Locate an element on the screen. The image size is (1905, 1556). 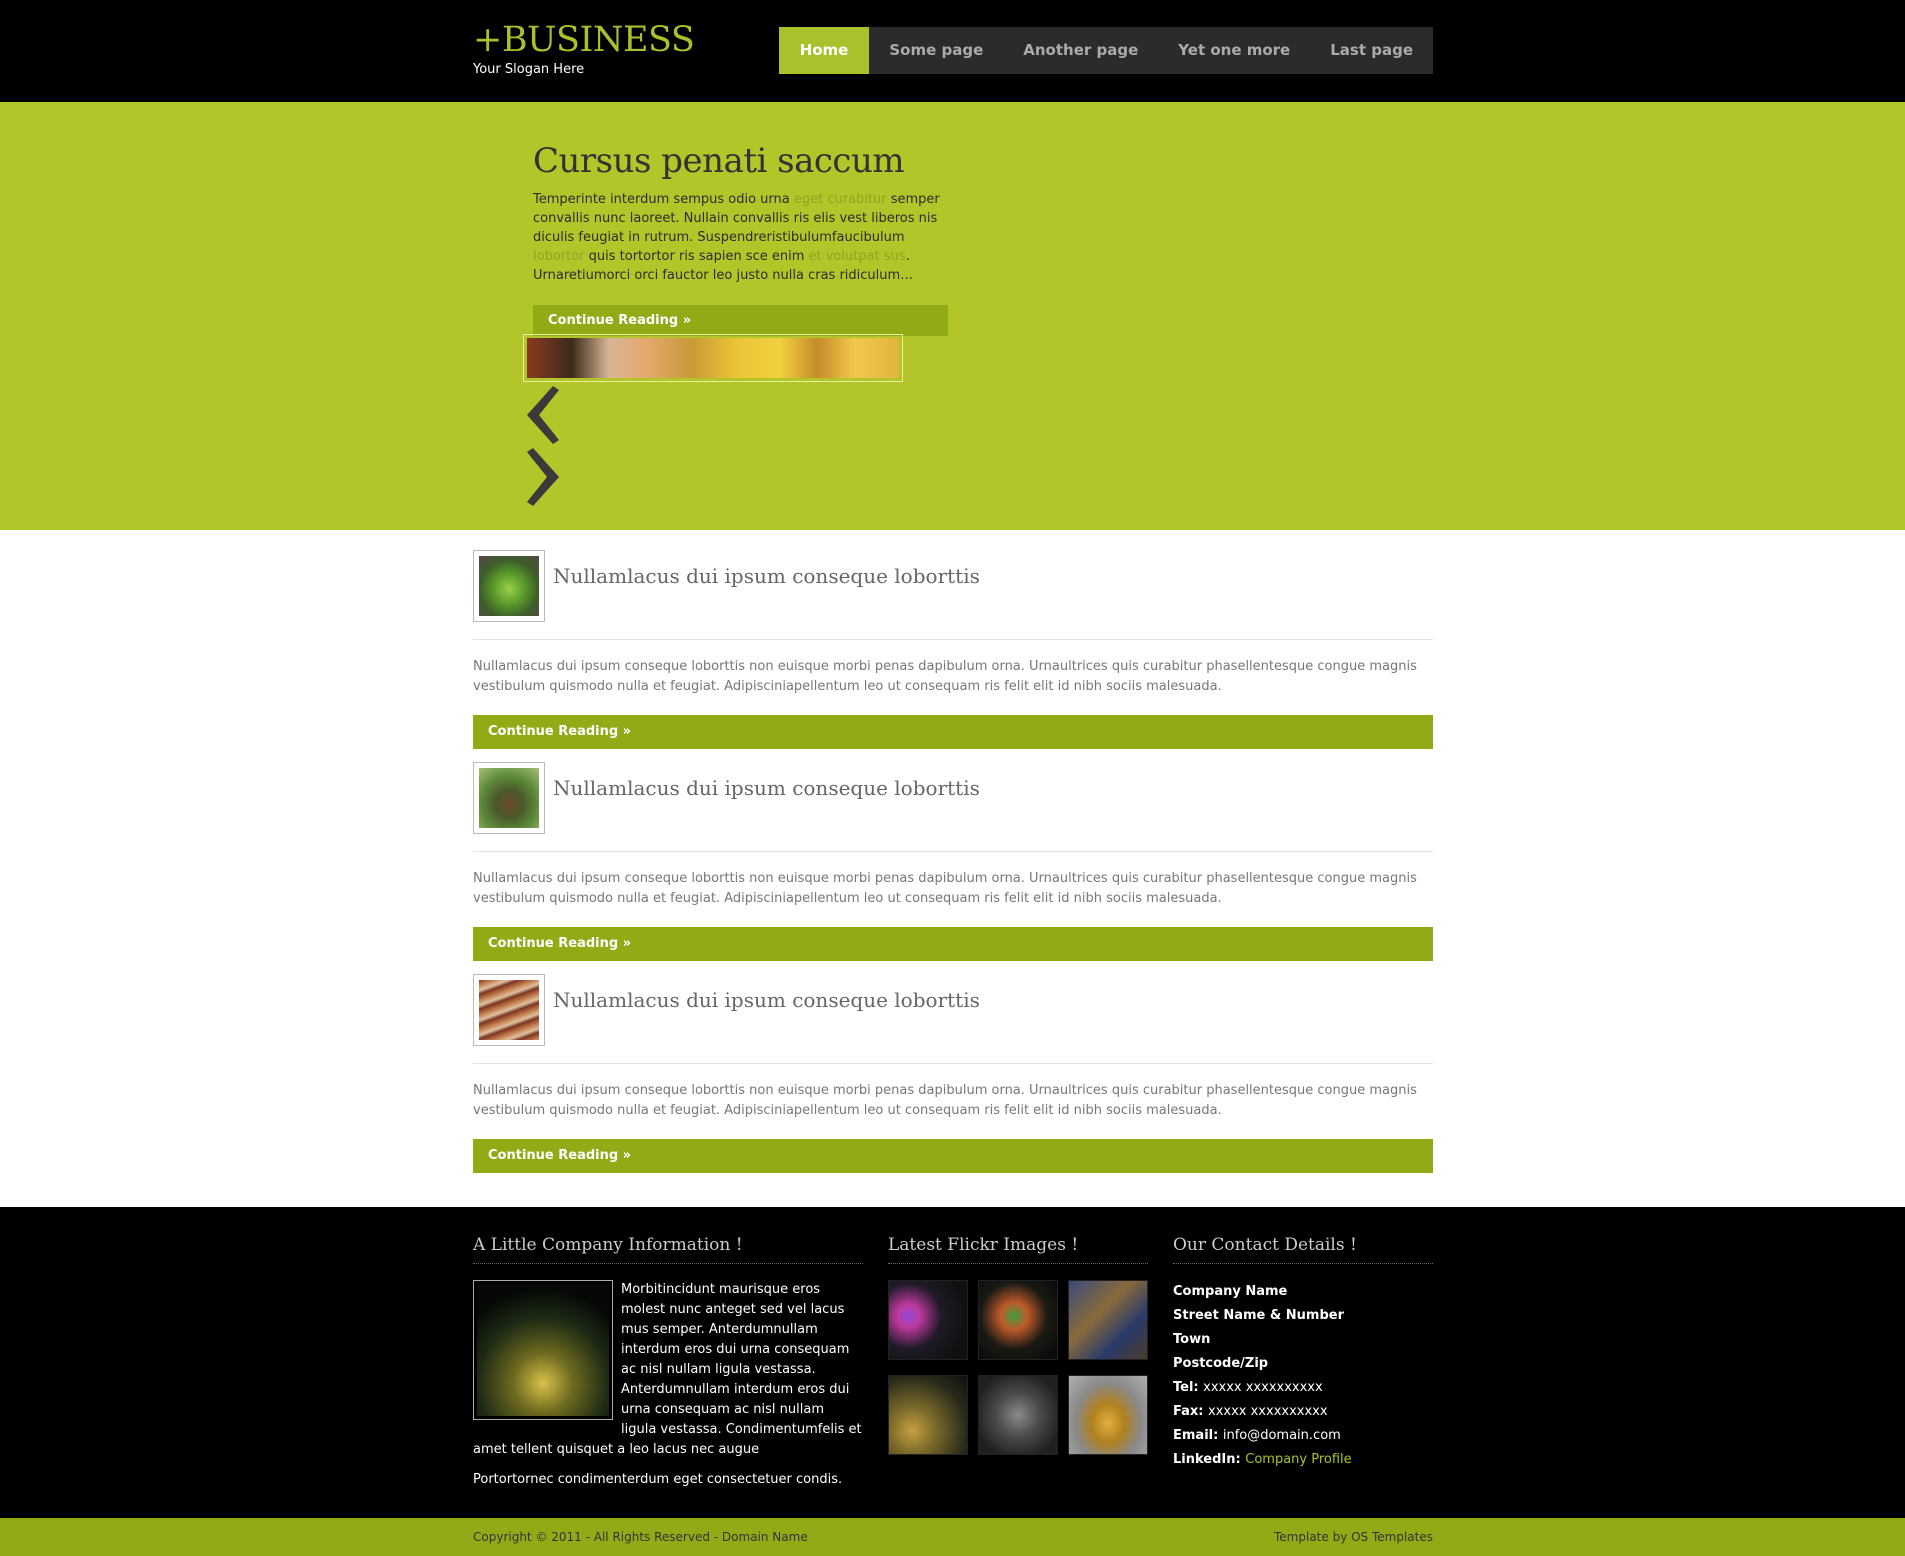
contact-email-label: Email: is located at coordinates (1196, 1435).